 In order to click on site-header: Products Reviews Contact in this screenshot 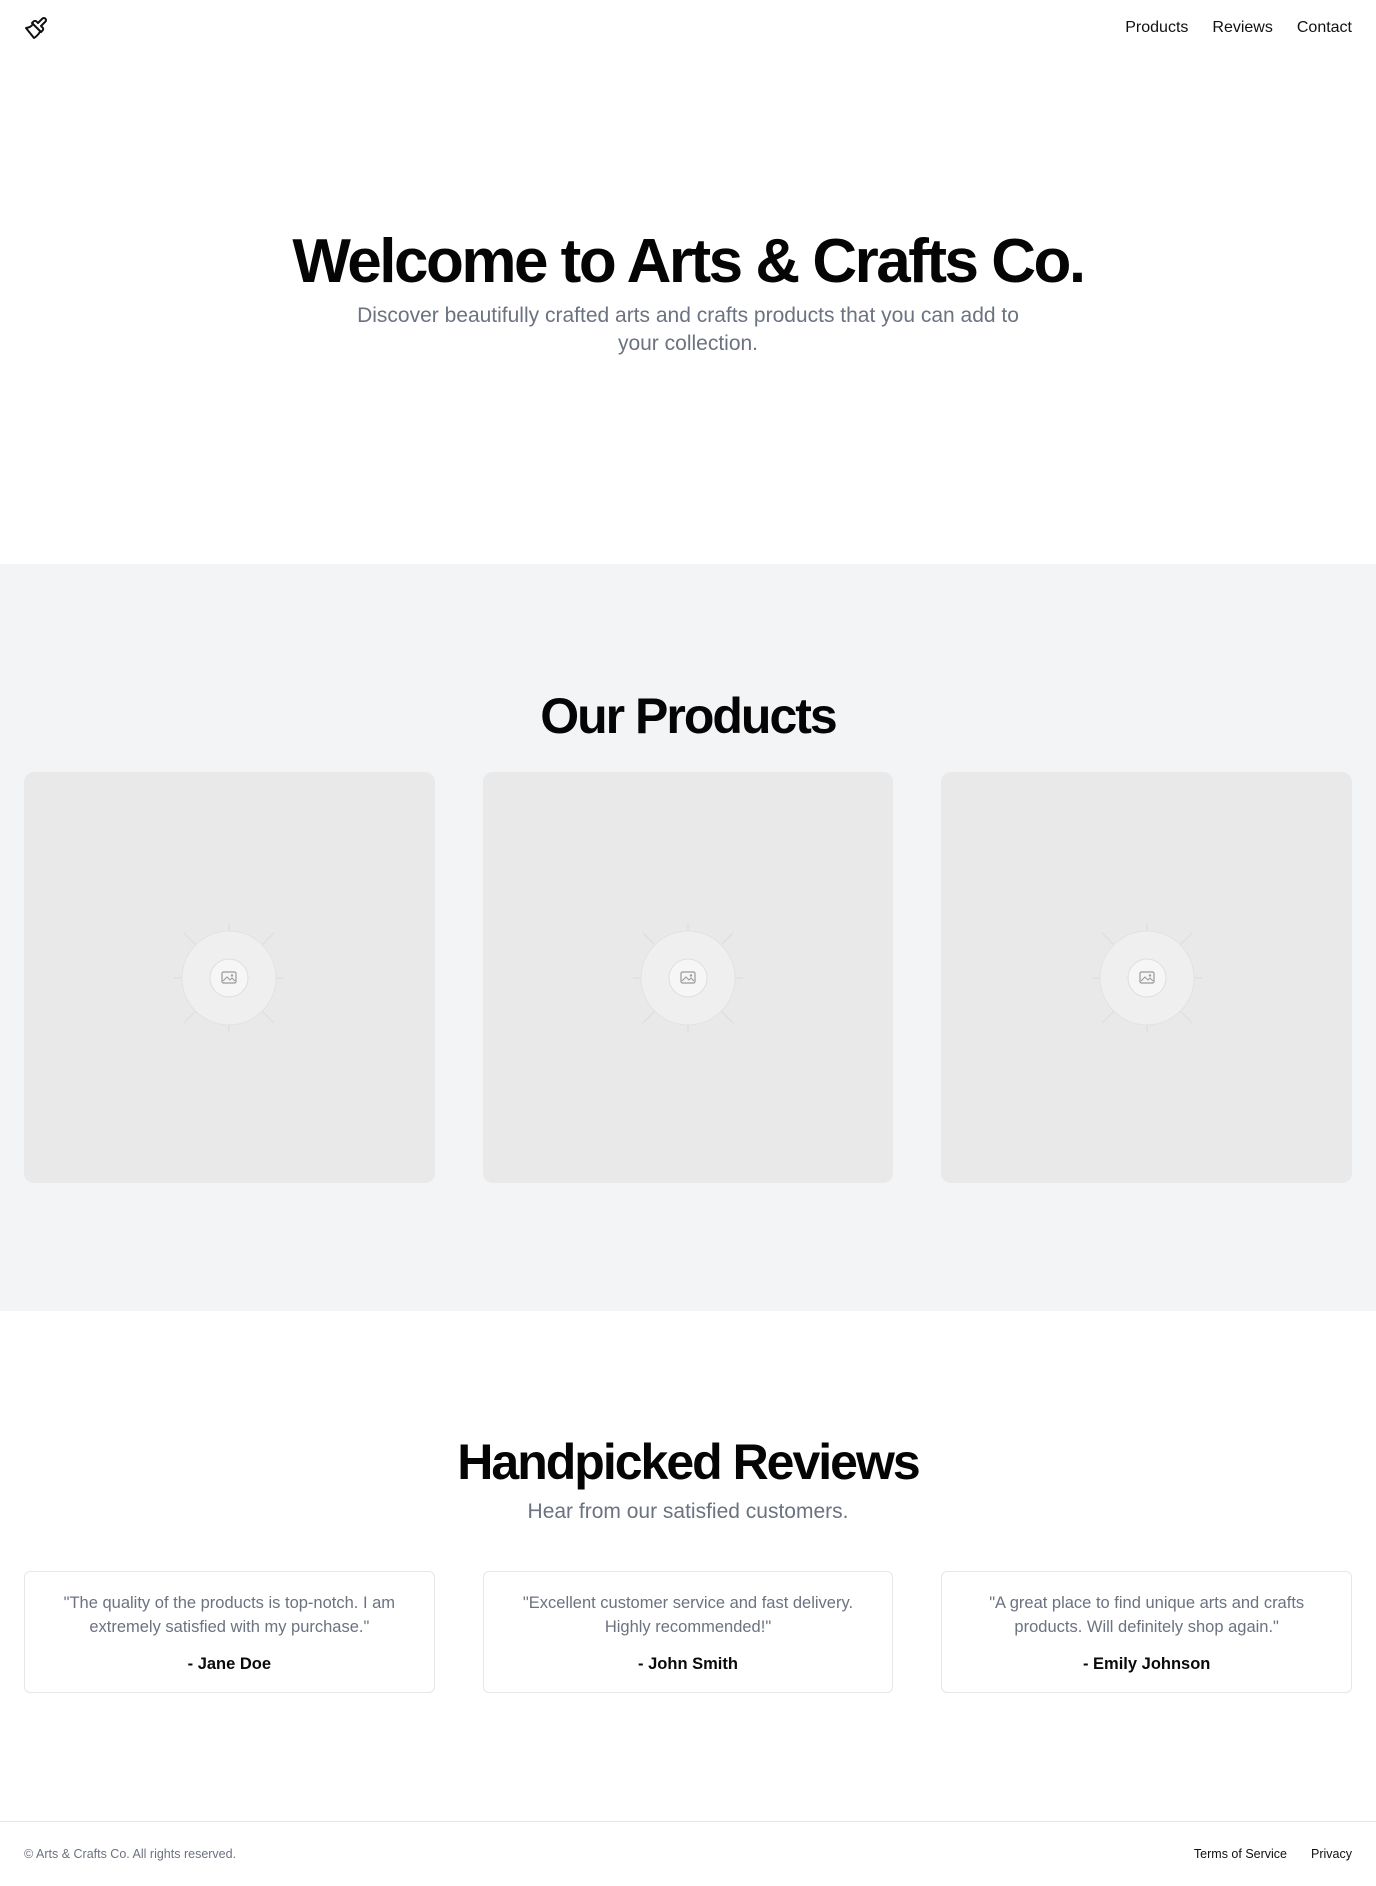, I will do `click(688, 28)`.